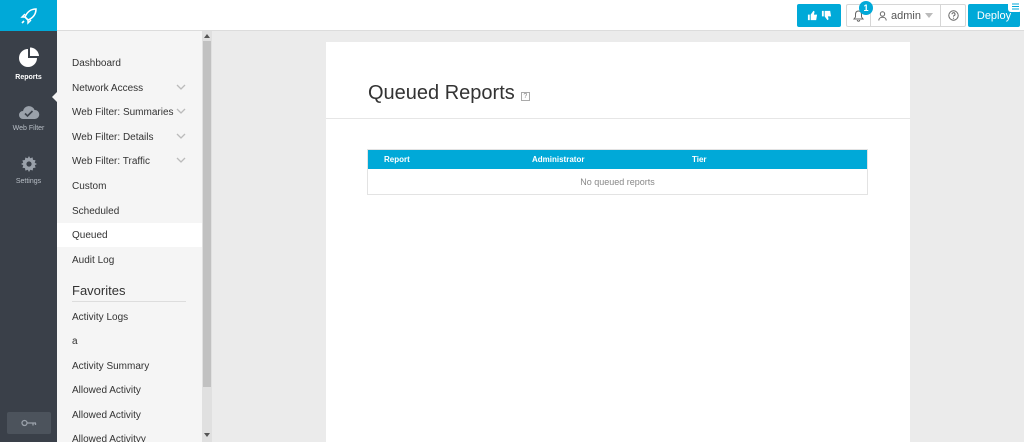 The image size is (1024, 442). Describe the element at coordinates (28, 128) in the screenshot. I see `nav-web-filter-label: Web Filter` at that location.